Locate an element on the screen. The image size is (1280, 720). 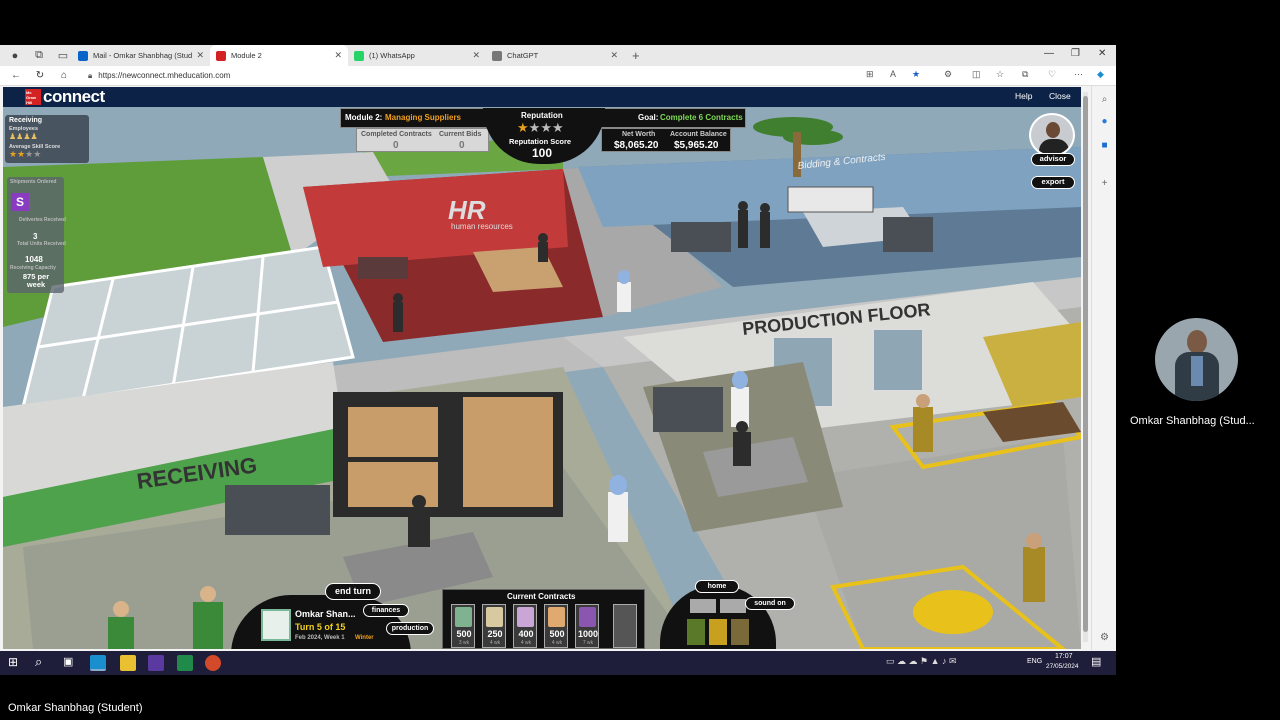
browser-essentials-icon: ♡ is located at coordinates (1052, 74).